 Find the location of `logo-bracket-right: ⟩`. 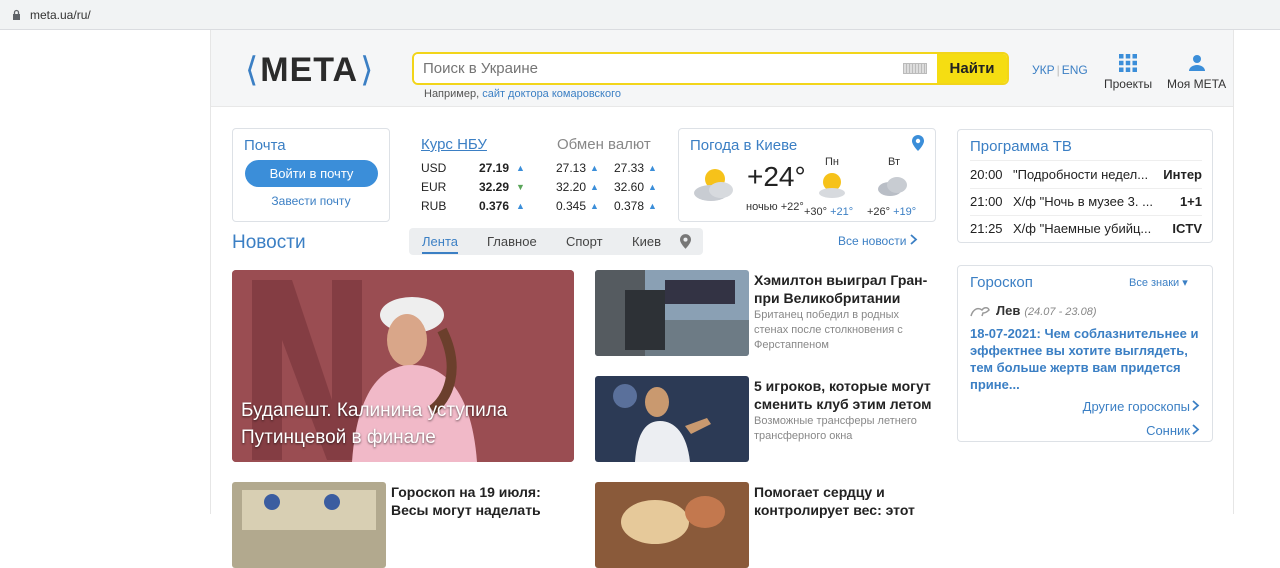

logo-bracket-right: ⟩ is located at coordinates (367, 70).